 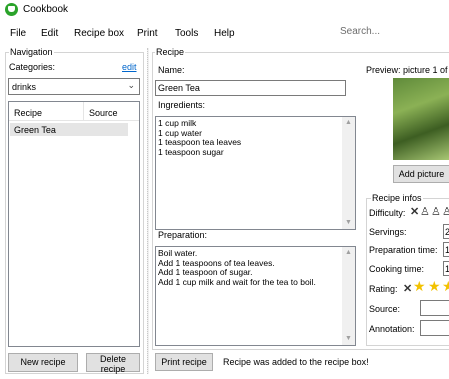 I want to click on preparation-scrollbar, so click(x=348, y=296).